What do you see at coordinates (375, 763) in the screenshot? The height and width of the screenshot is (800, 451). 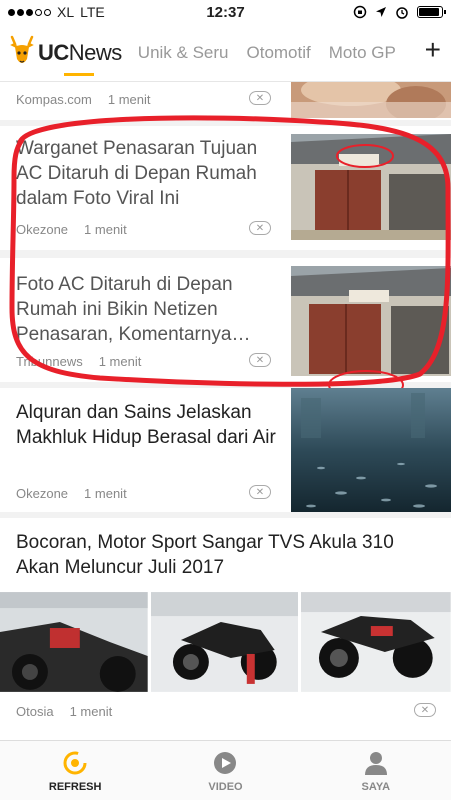 I see `user-icon` at bounding box center [375, 763].